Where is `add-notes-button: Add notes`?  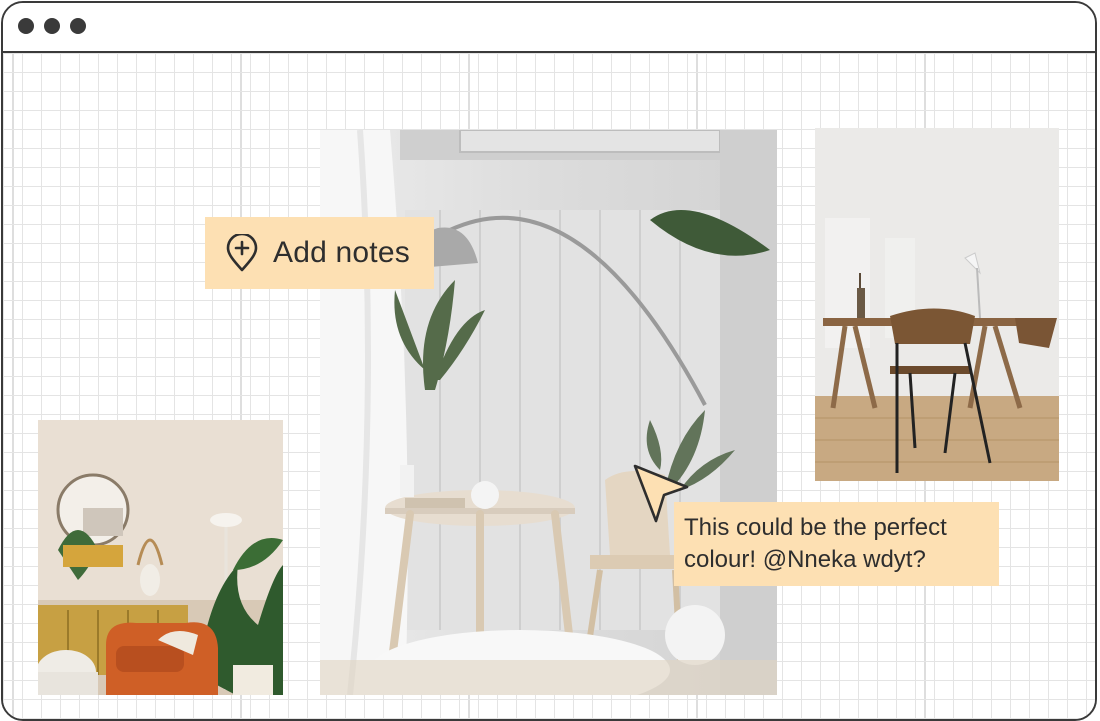
add-notes-button: Add notes is located at coordinates (319, 253).